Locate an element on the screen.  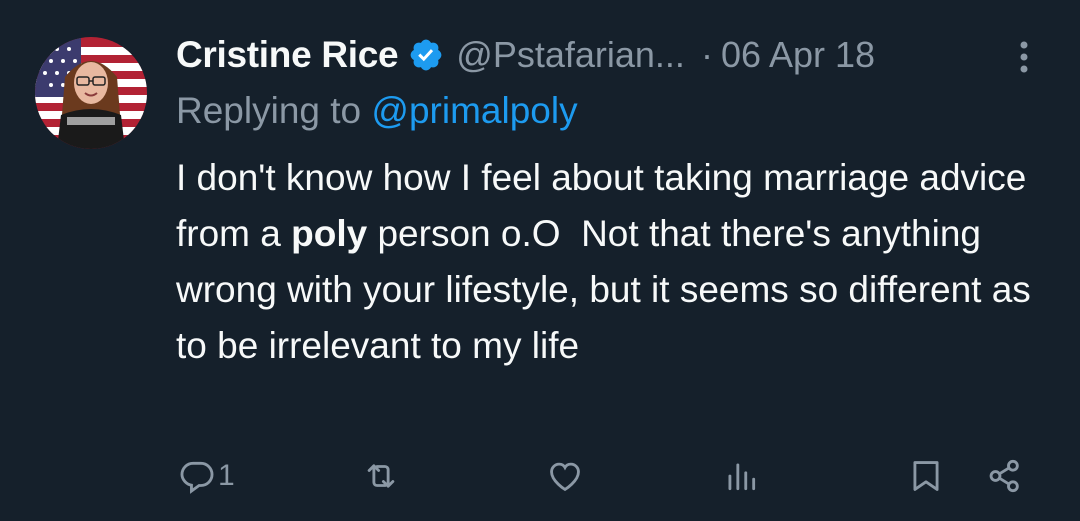
reply-button: 1 is located at coordinates (206, 476).